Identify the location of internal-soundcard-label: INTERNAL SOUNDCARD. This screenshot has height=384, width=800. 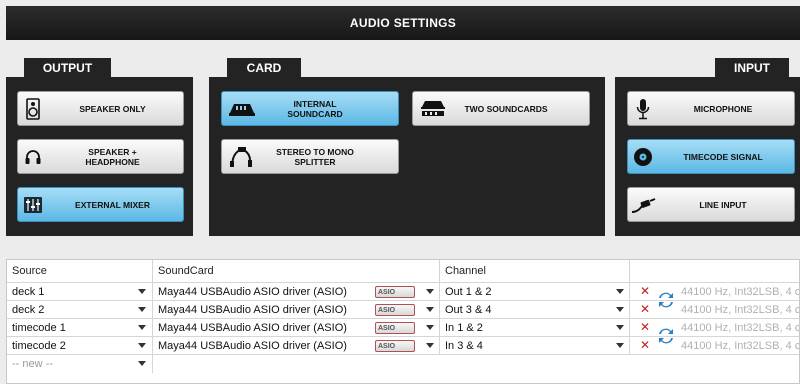
(315, 108).